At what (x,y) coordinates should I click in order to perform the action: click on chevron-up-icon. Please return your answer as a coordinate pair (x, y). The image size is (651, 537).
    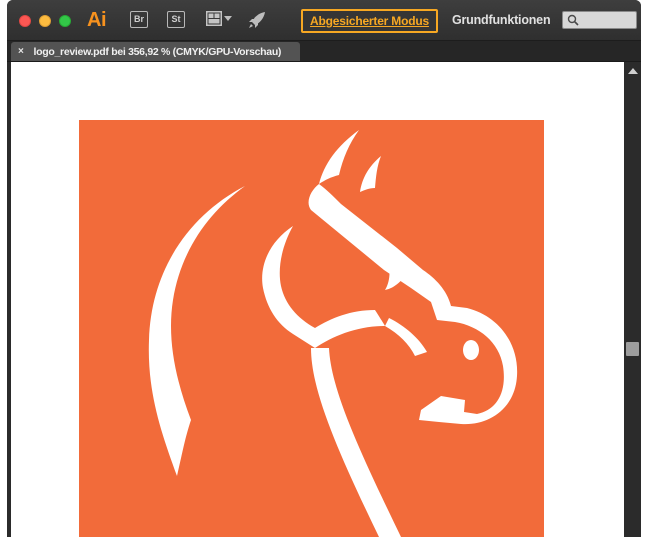
    Looking at the image, I should click on (633, 71).